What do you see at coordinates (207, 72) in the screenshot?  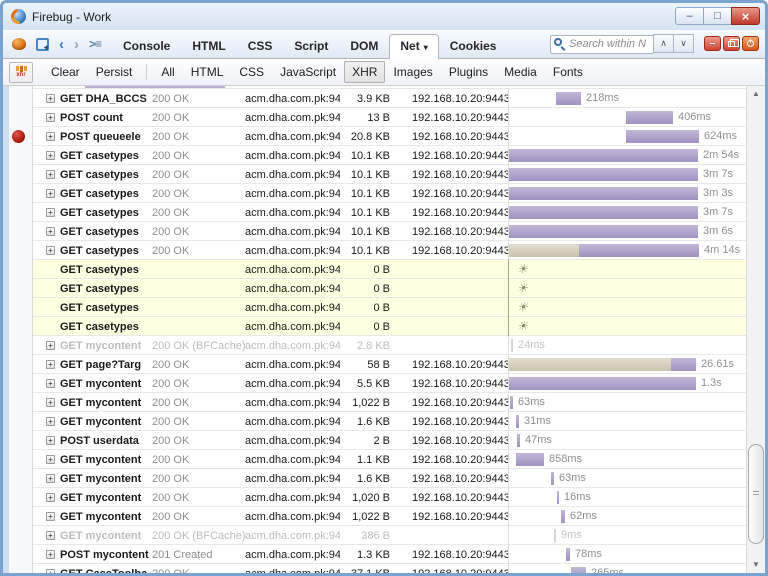 I see `filter-html: HTML` at bounding box center [207, 72].